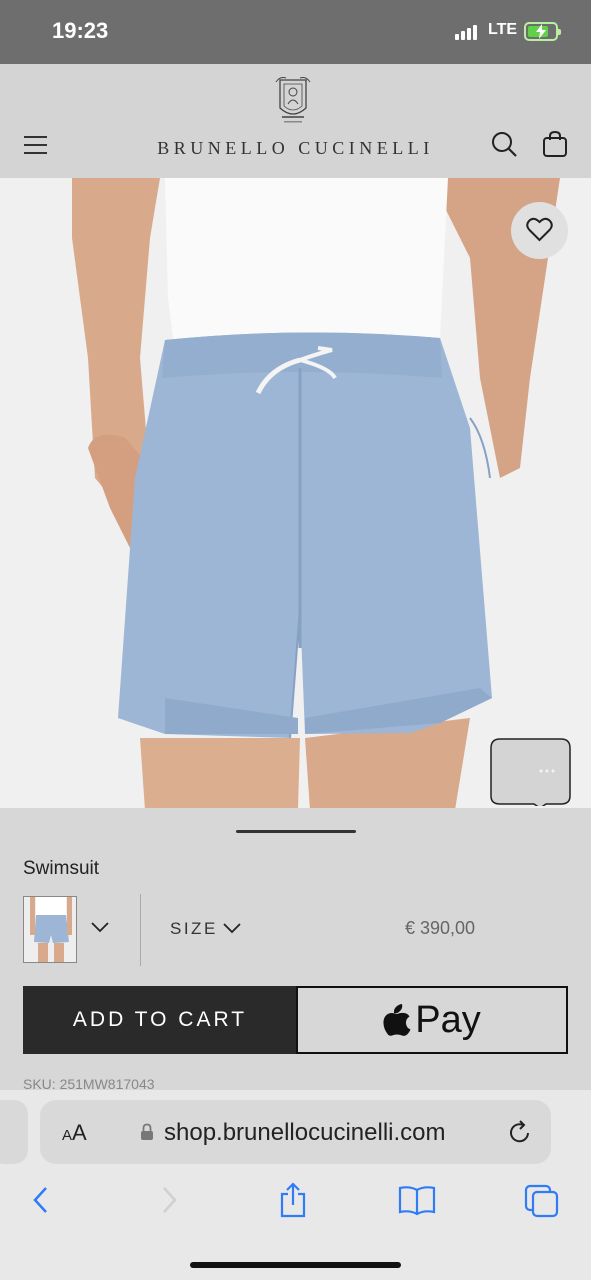 The width and height of the screenshot is (591, 1280). Describe the element at coordinates (504, 144) in the screenshot. I see `search-icon` at that location.